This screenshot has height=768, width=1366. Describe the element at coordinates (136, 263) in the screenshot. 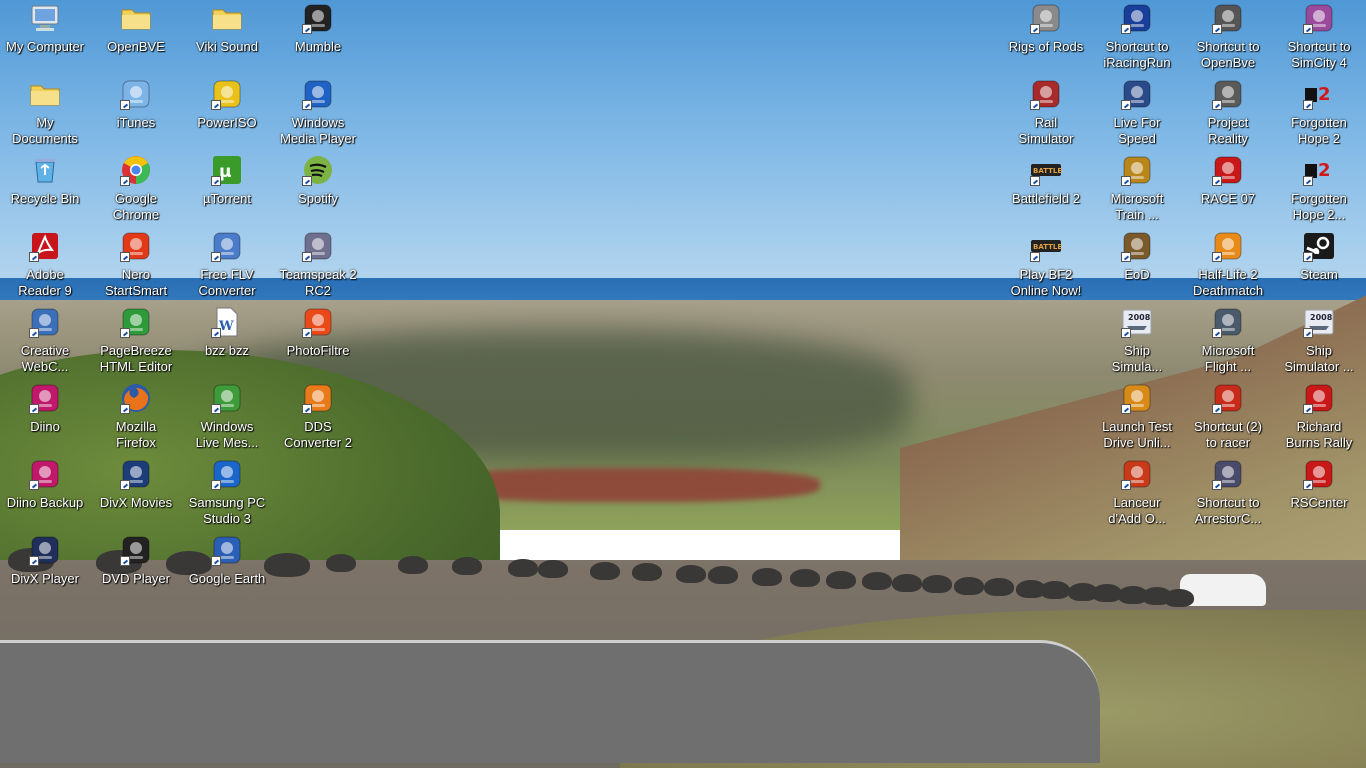

I see `desktop-icon-nero-startsmart: Nero StartSmart` at that location.